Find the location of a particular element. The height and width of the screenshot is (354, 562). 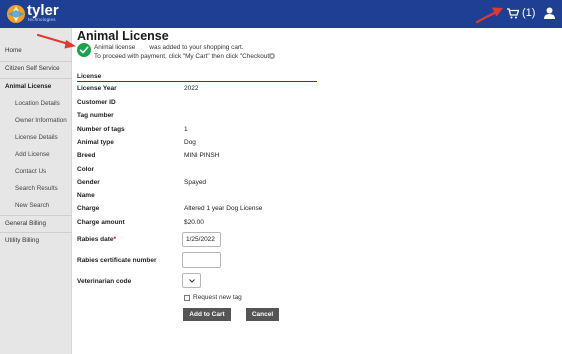

rabies-date-input: 1/25/2022 is located at coordinates (201, 239).